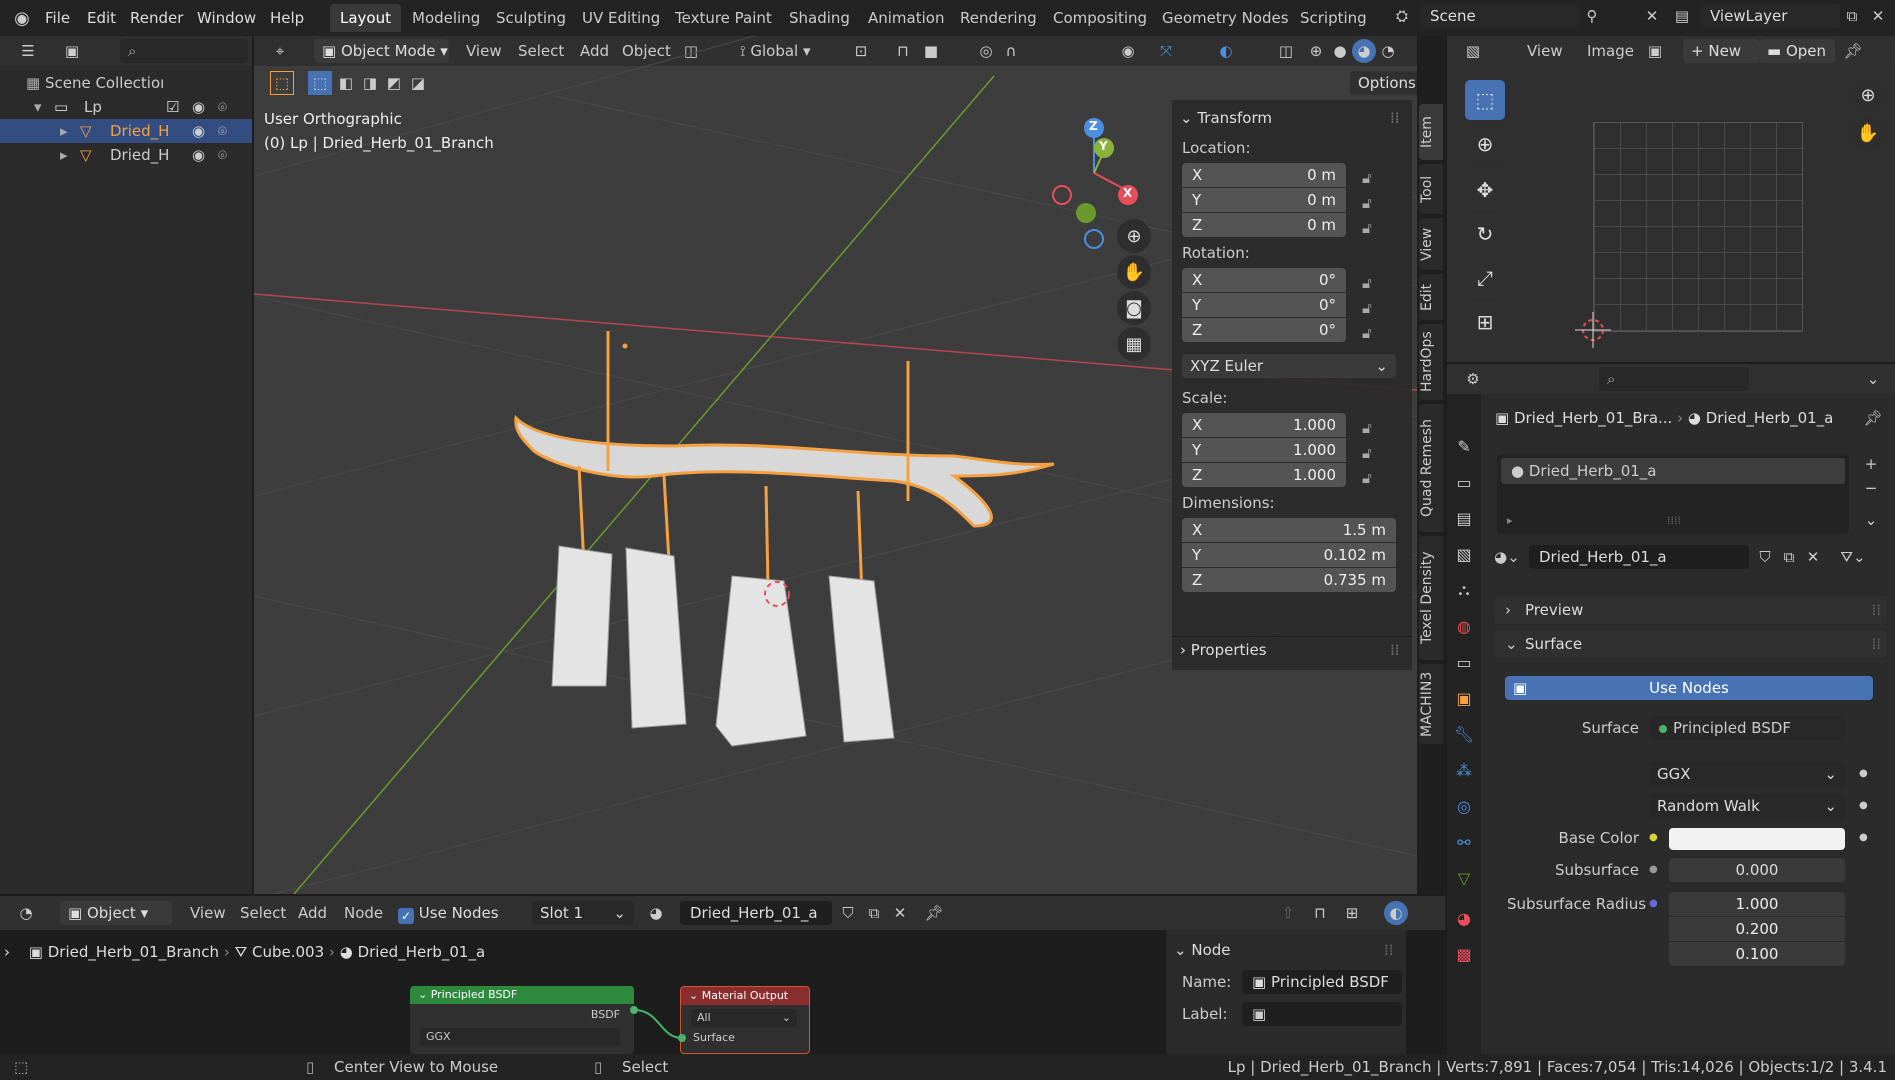 This screenshot has width=1895, height=1080. I want to click on rotation-y-field: Y 0°, so click(1264, 305).